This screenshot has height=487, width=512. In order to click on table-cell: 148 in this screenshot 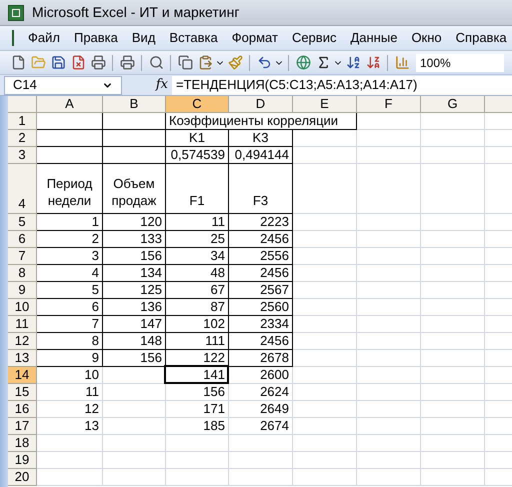, I will do `click(134, 341)`.